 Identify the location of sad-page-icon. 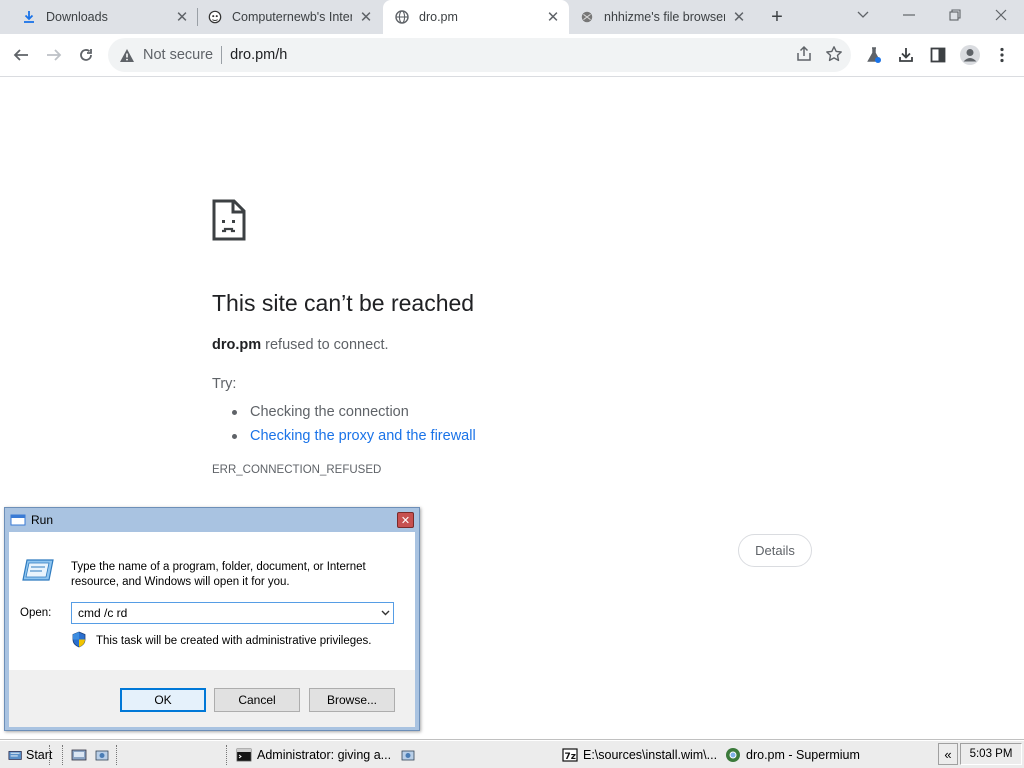
(229, 222).